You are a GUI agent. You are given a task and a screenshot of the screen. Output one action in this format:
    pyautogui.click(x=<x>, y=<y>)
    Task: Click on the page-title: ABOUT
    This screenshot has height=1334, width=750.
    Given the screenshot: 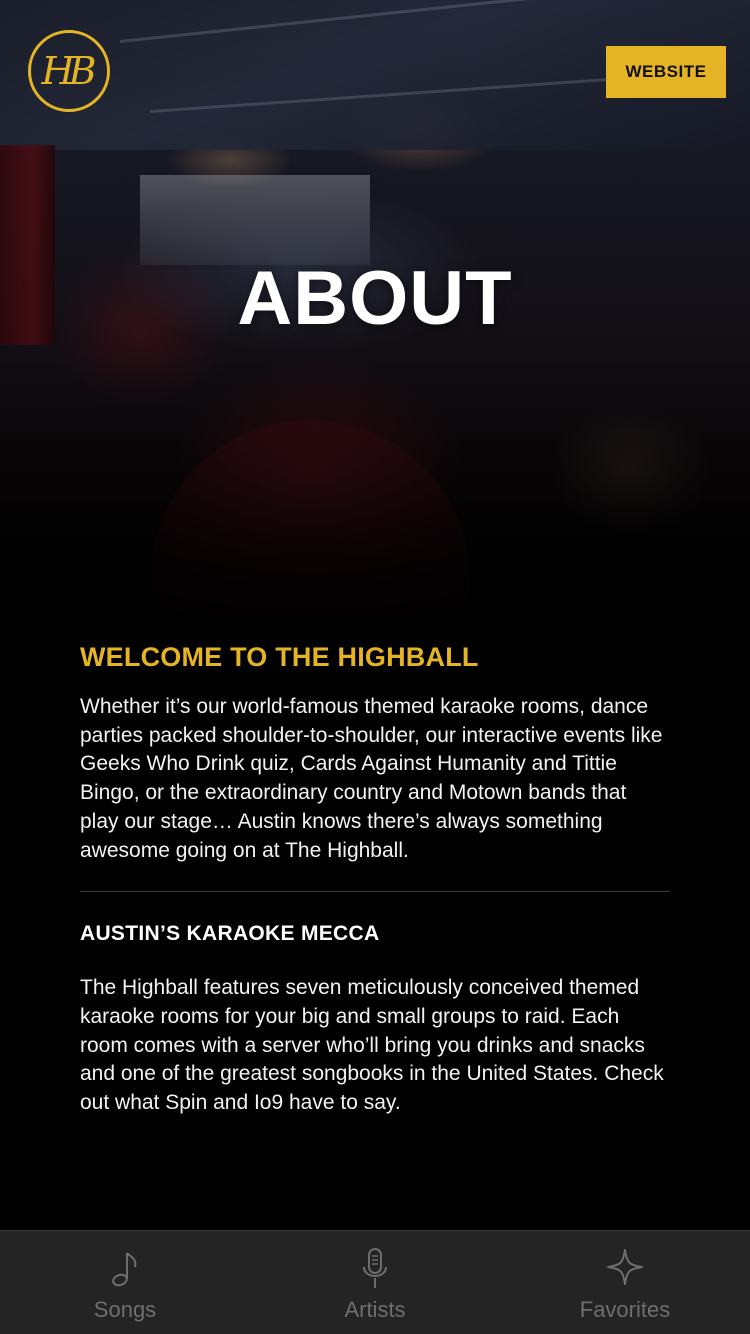 What is the action you would take?
    pyautogui.click(x=375, y=298)
    